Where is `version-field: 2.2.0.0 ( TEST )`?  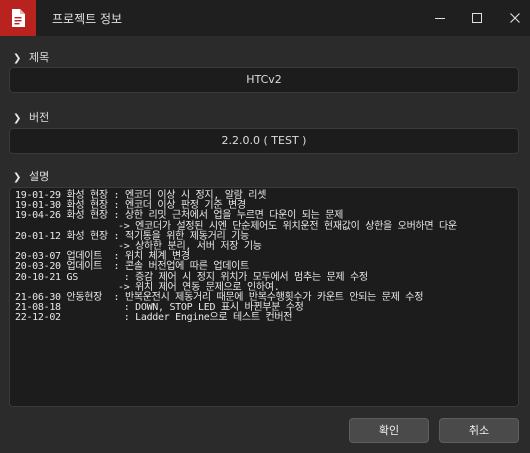
version-field: 2.2.0.0 ( TEST ) is located at coordinates (264, 141).